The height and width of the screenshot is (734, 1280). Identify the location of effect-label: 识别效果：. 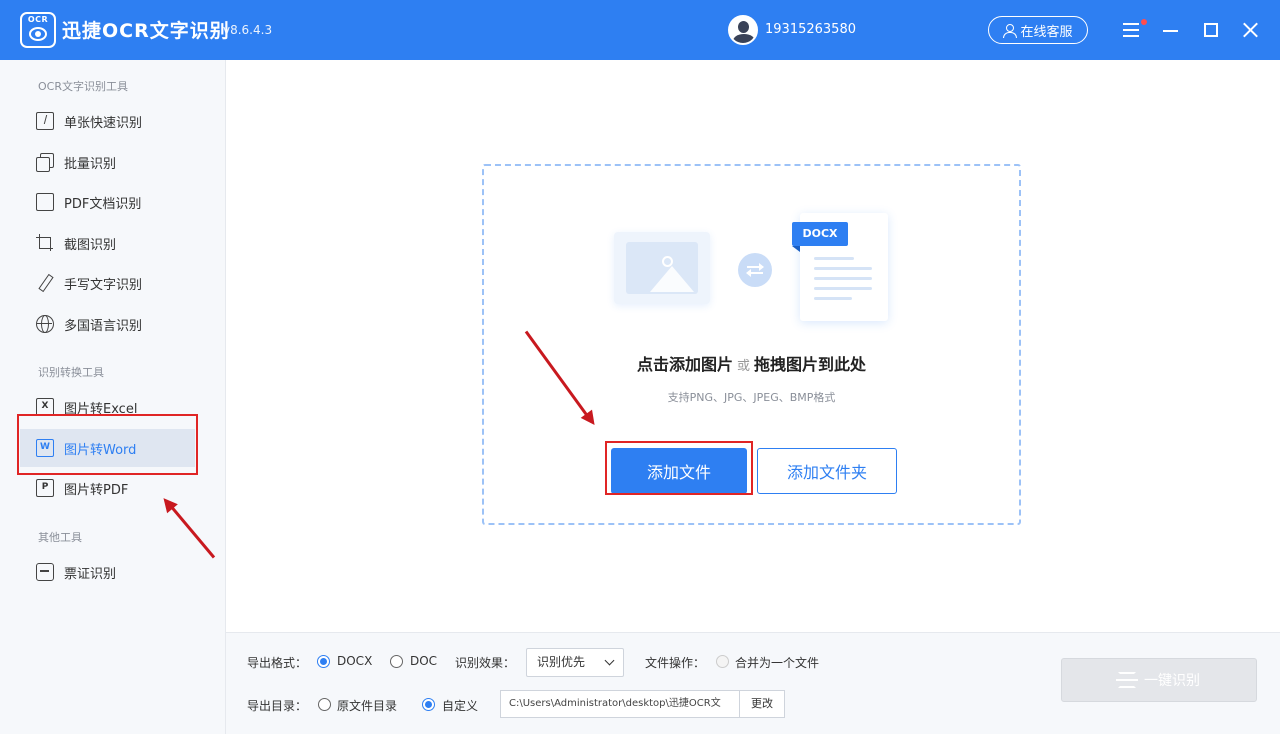
(485, 663).